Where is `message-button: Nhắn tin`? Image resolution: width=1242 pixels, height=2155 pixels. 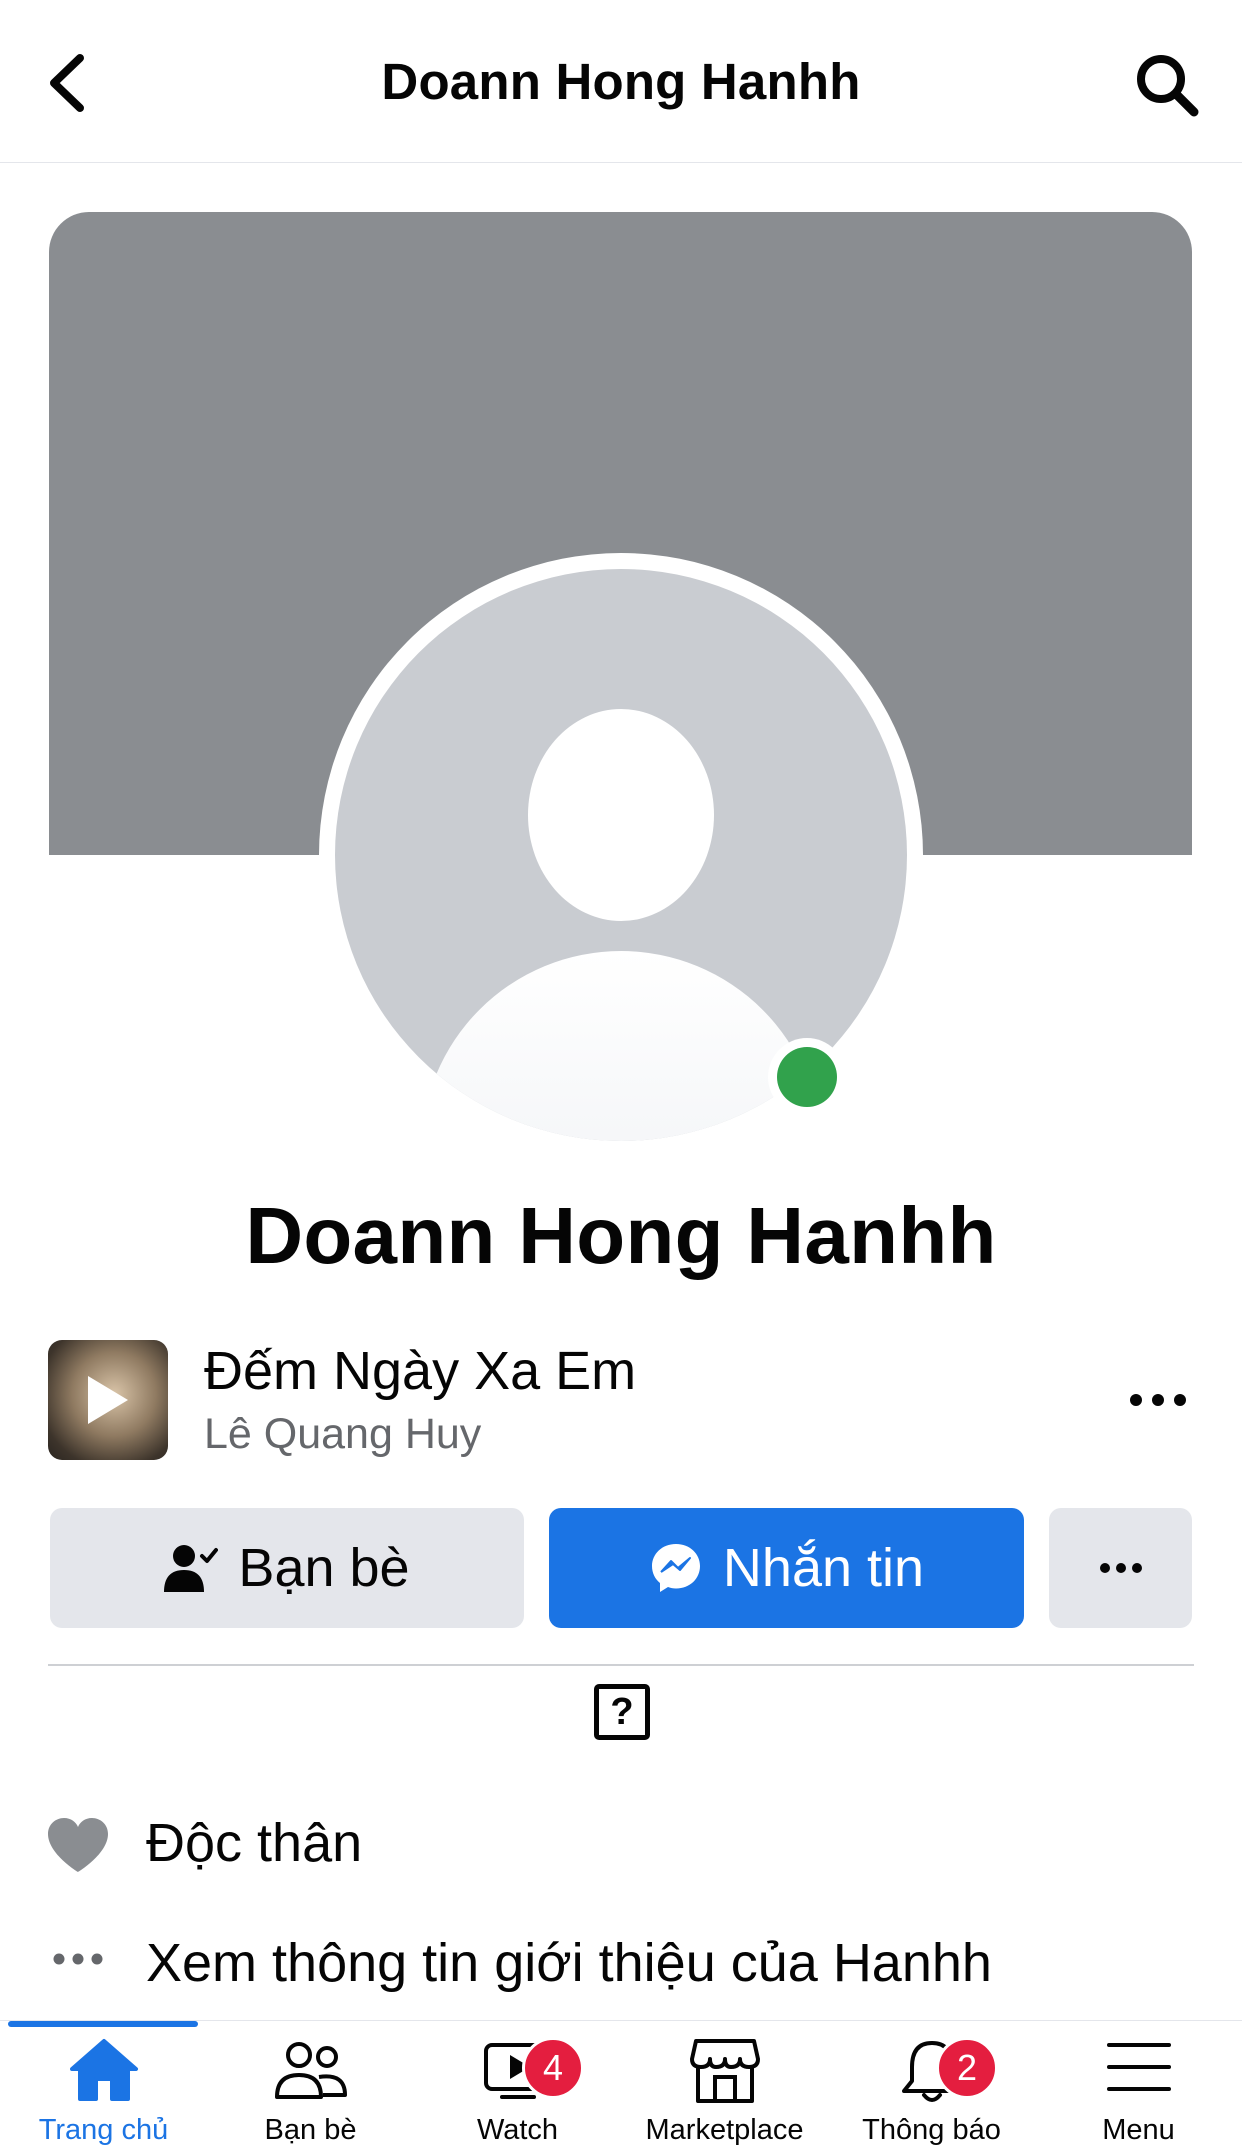
message-button: Nhắn tin is located at coordinates (786, 1568).